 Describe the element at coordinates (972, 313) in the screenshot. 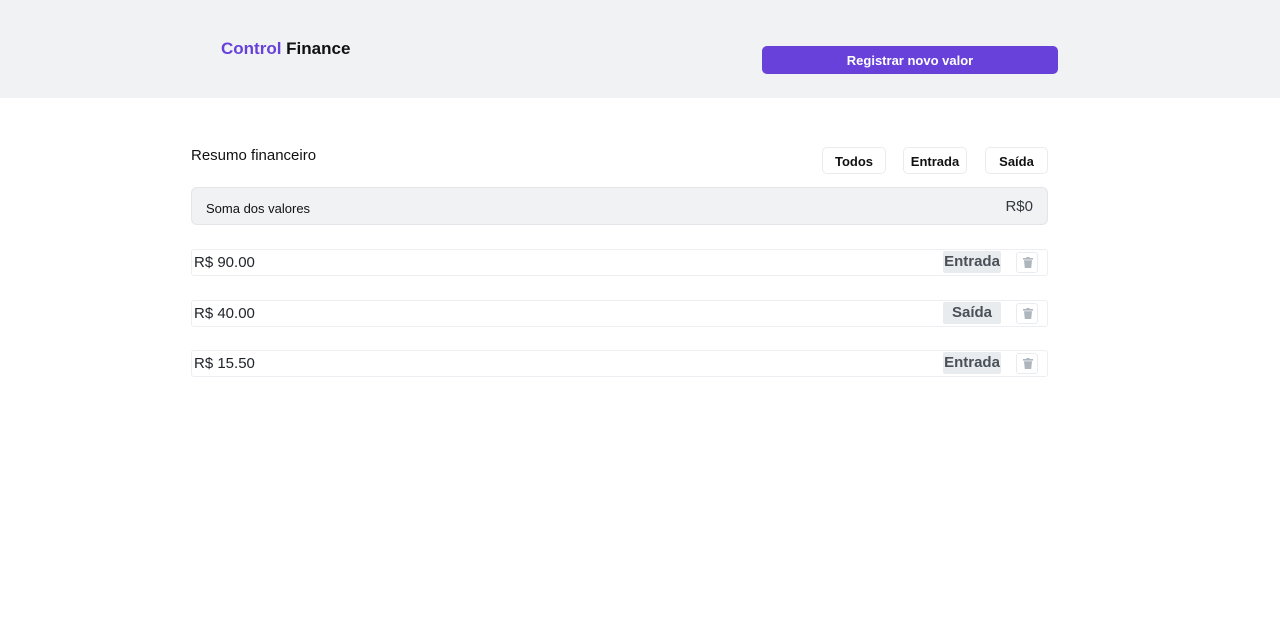

I see `entry-type-badge: Saída` at that location.